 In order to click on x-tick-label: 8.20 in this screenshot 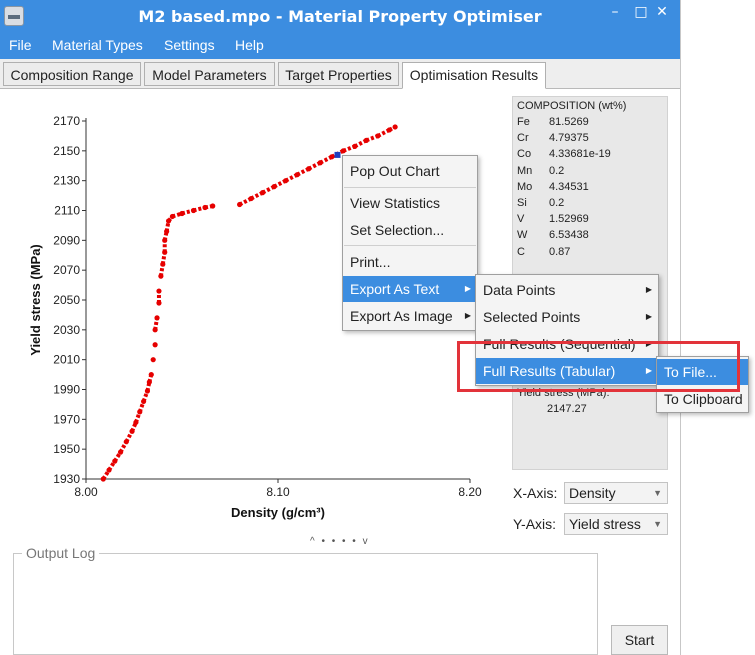, I will do `click(470, 492)`.